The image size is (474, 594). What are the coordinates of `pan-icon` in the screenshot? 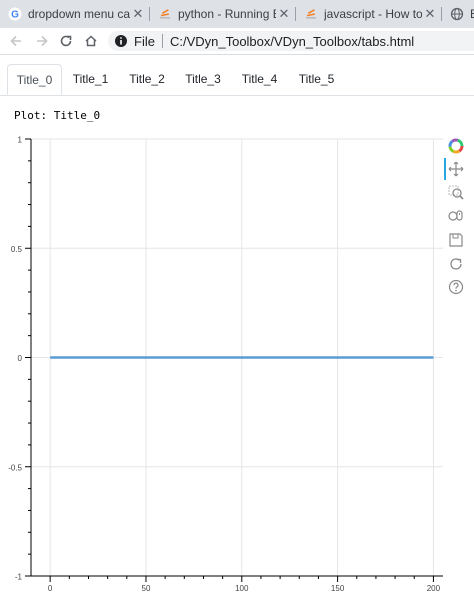 It's located at (456, 169).